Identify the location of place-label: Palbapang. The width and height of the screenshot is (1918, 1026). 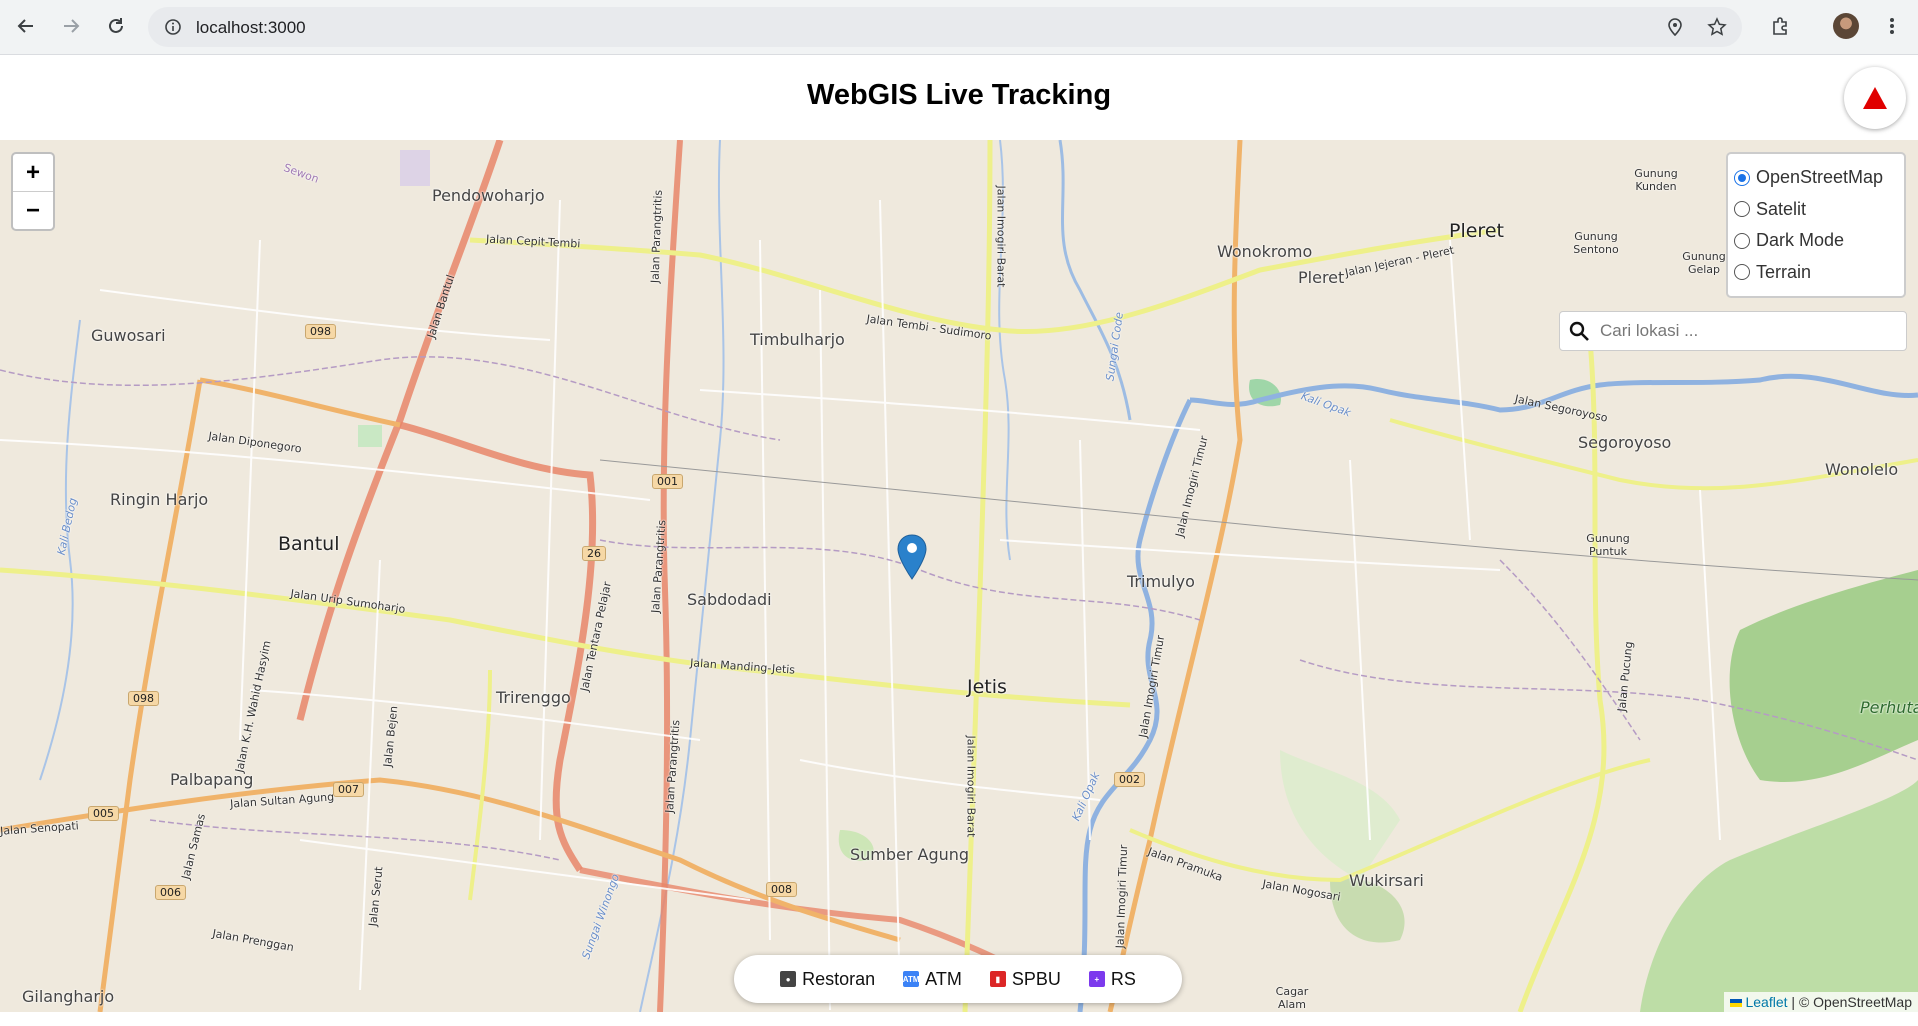
(212, 779).